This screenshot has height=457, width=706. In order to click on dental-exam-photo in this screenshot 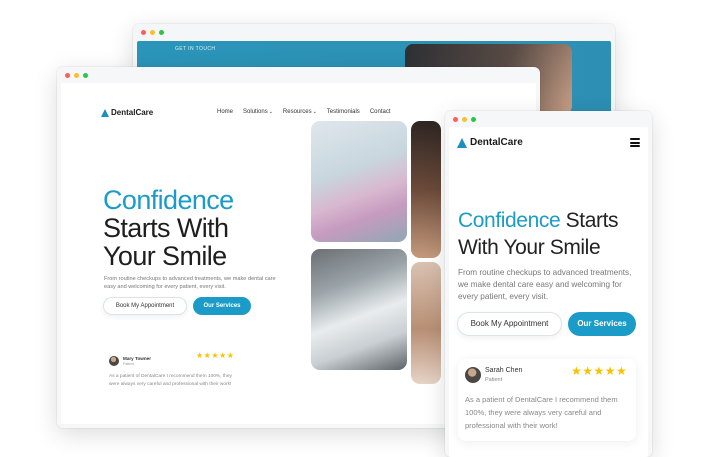, I will do `click(359, 309)`.